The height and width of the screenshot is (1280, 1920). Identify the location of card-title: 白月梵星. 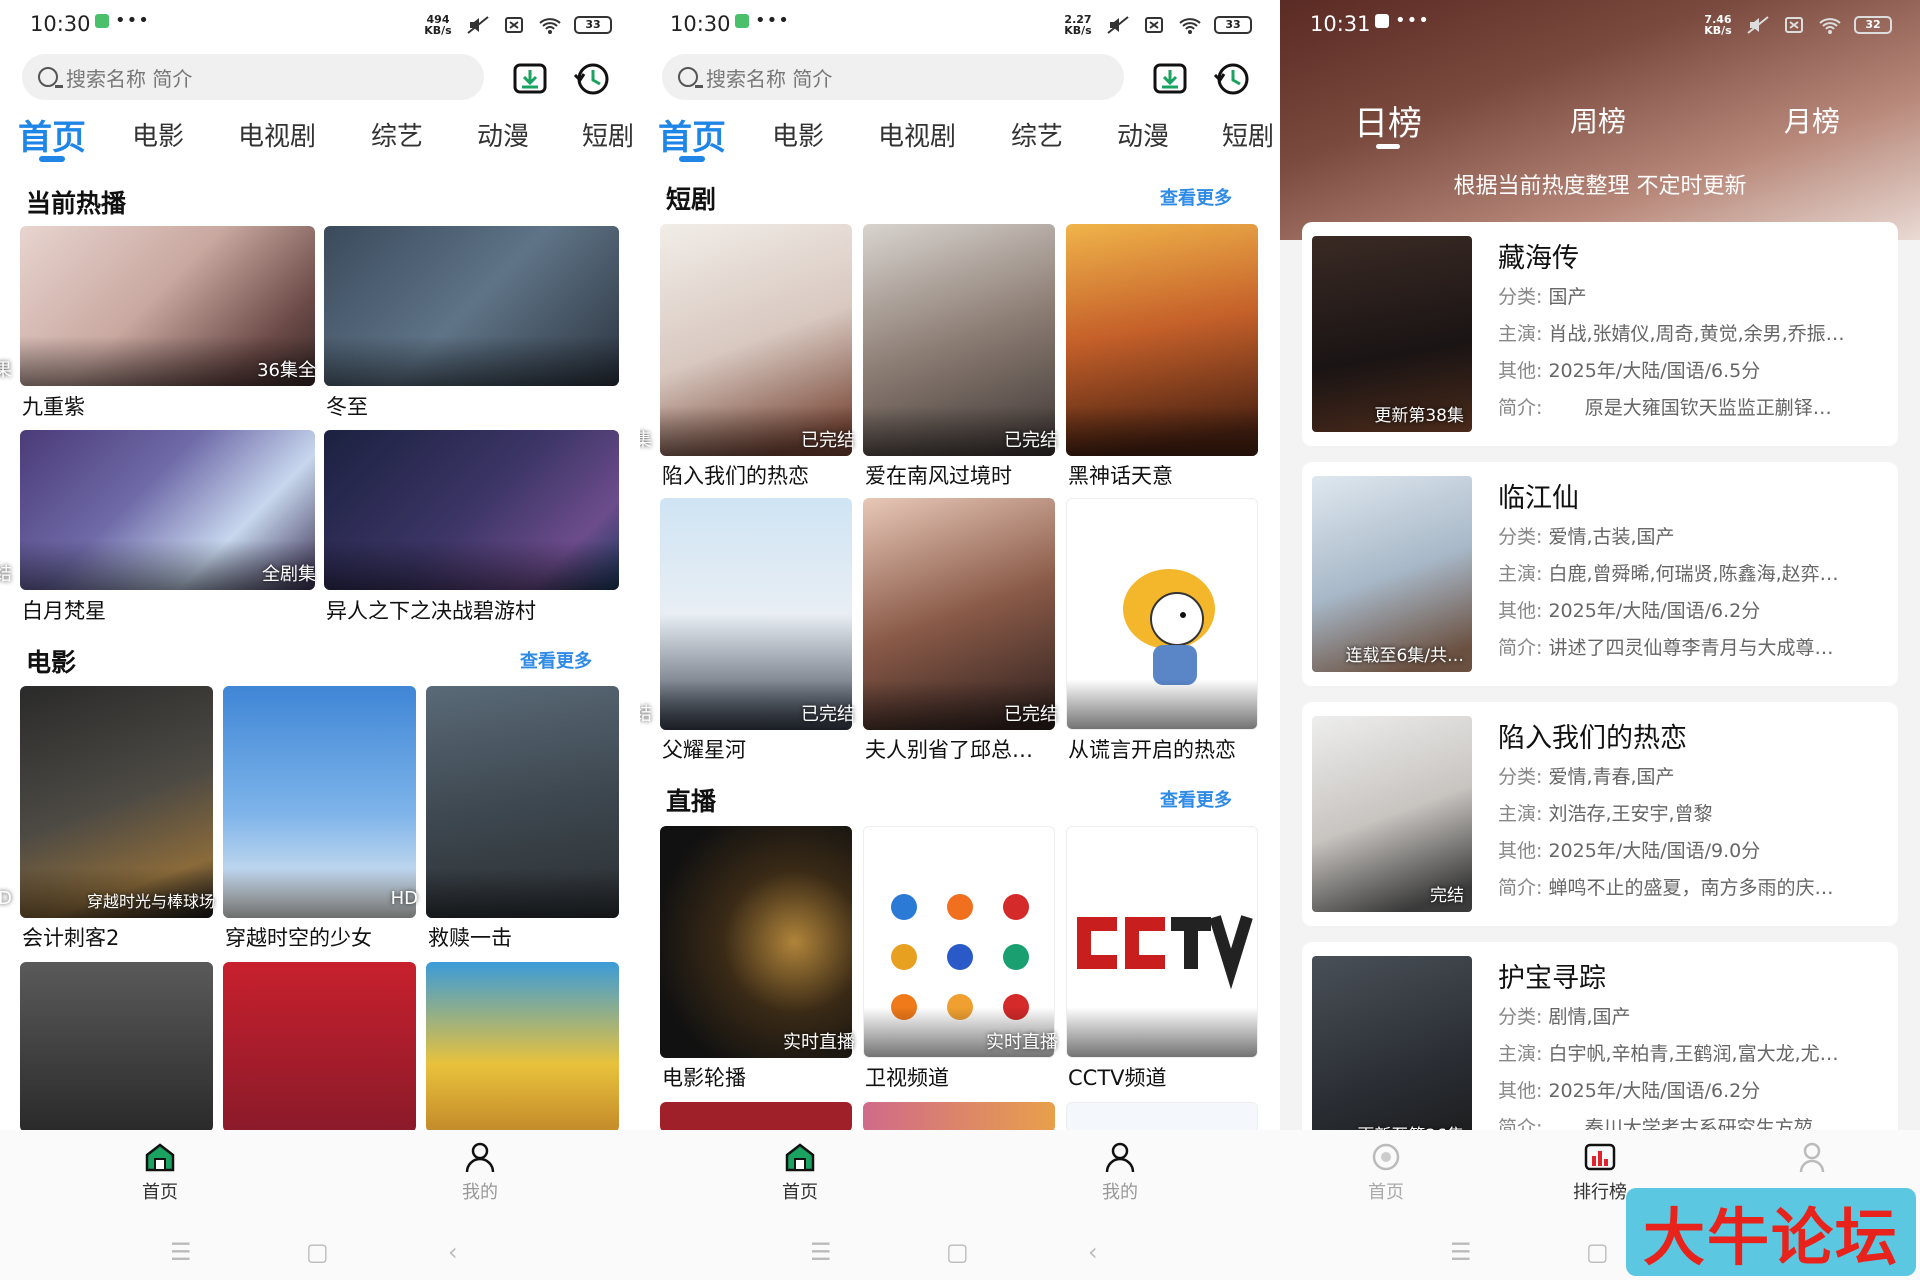
(64, 611).